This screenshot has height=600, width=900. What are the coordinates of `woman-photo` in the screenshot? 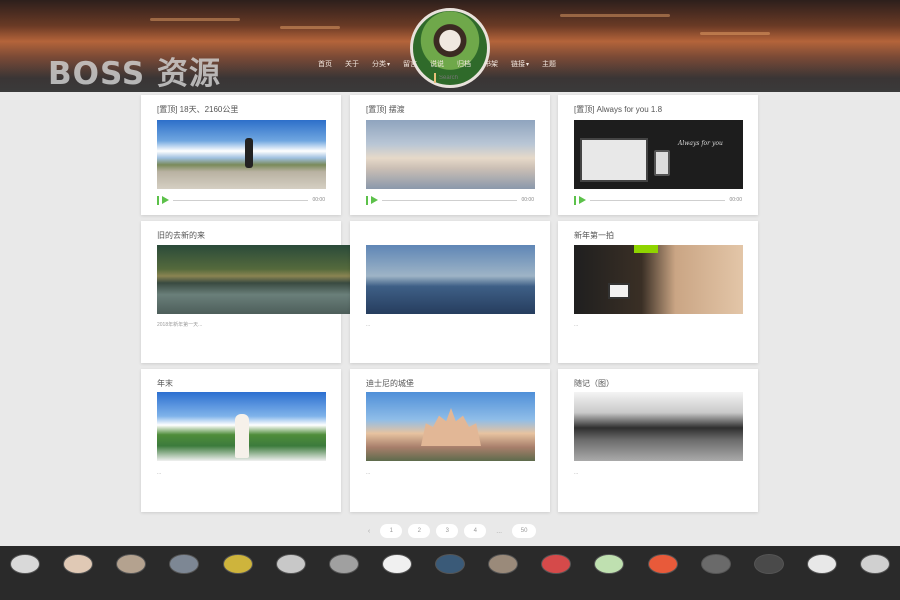 It's located at (241, 426).